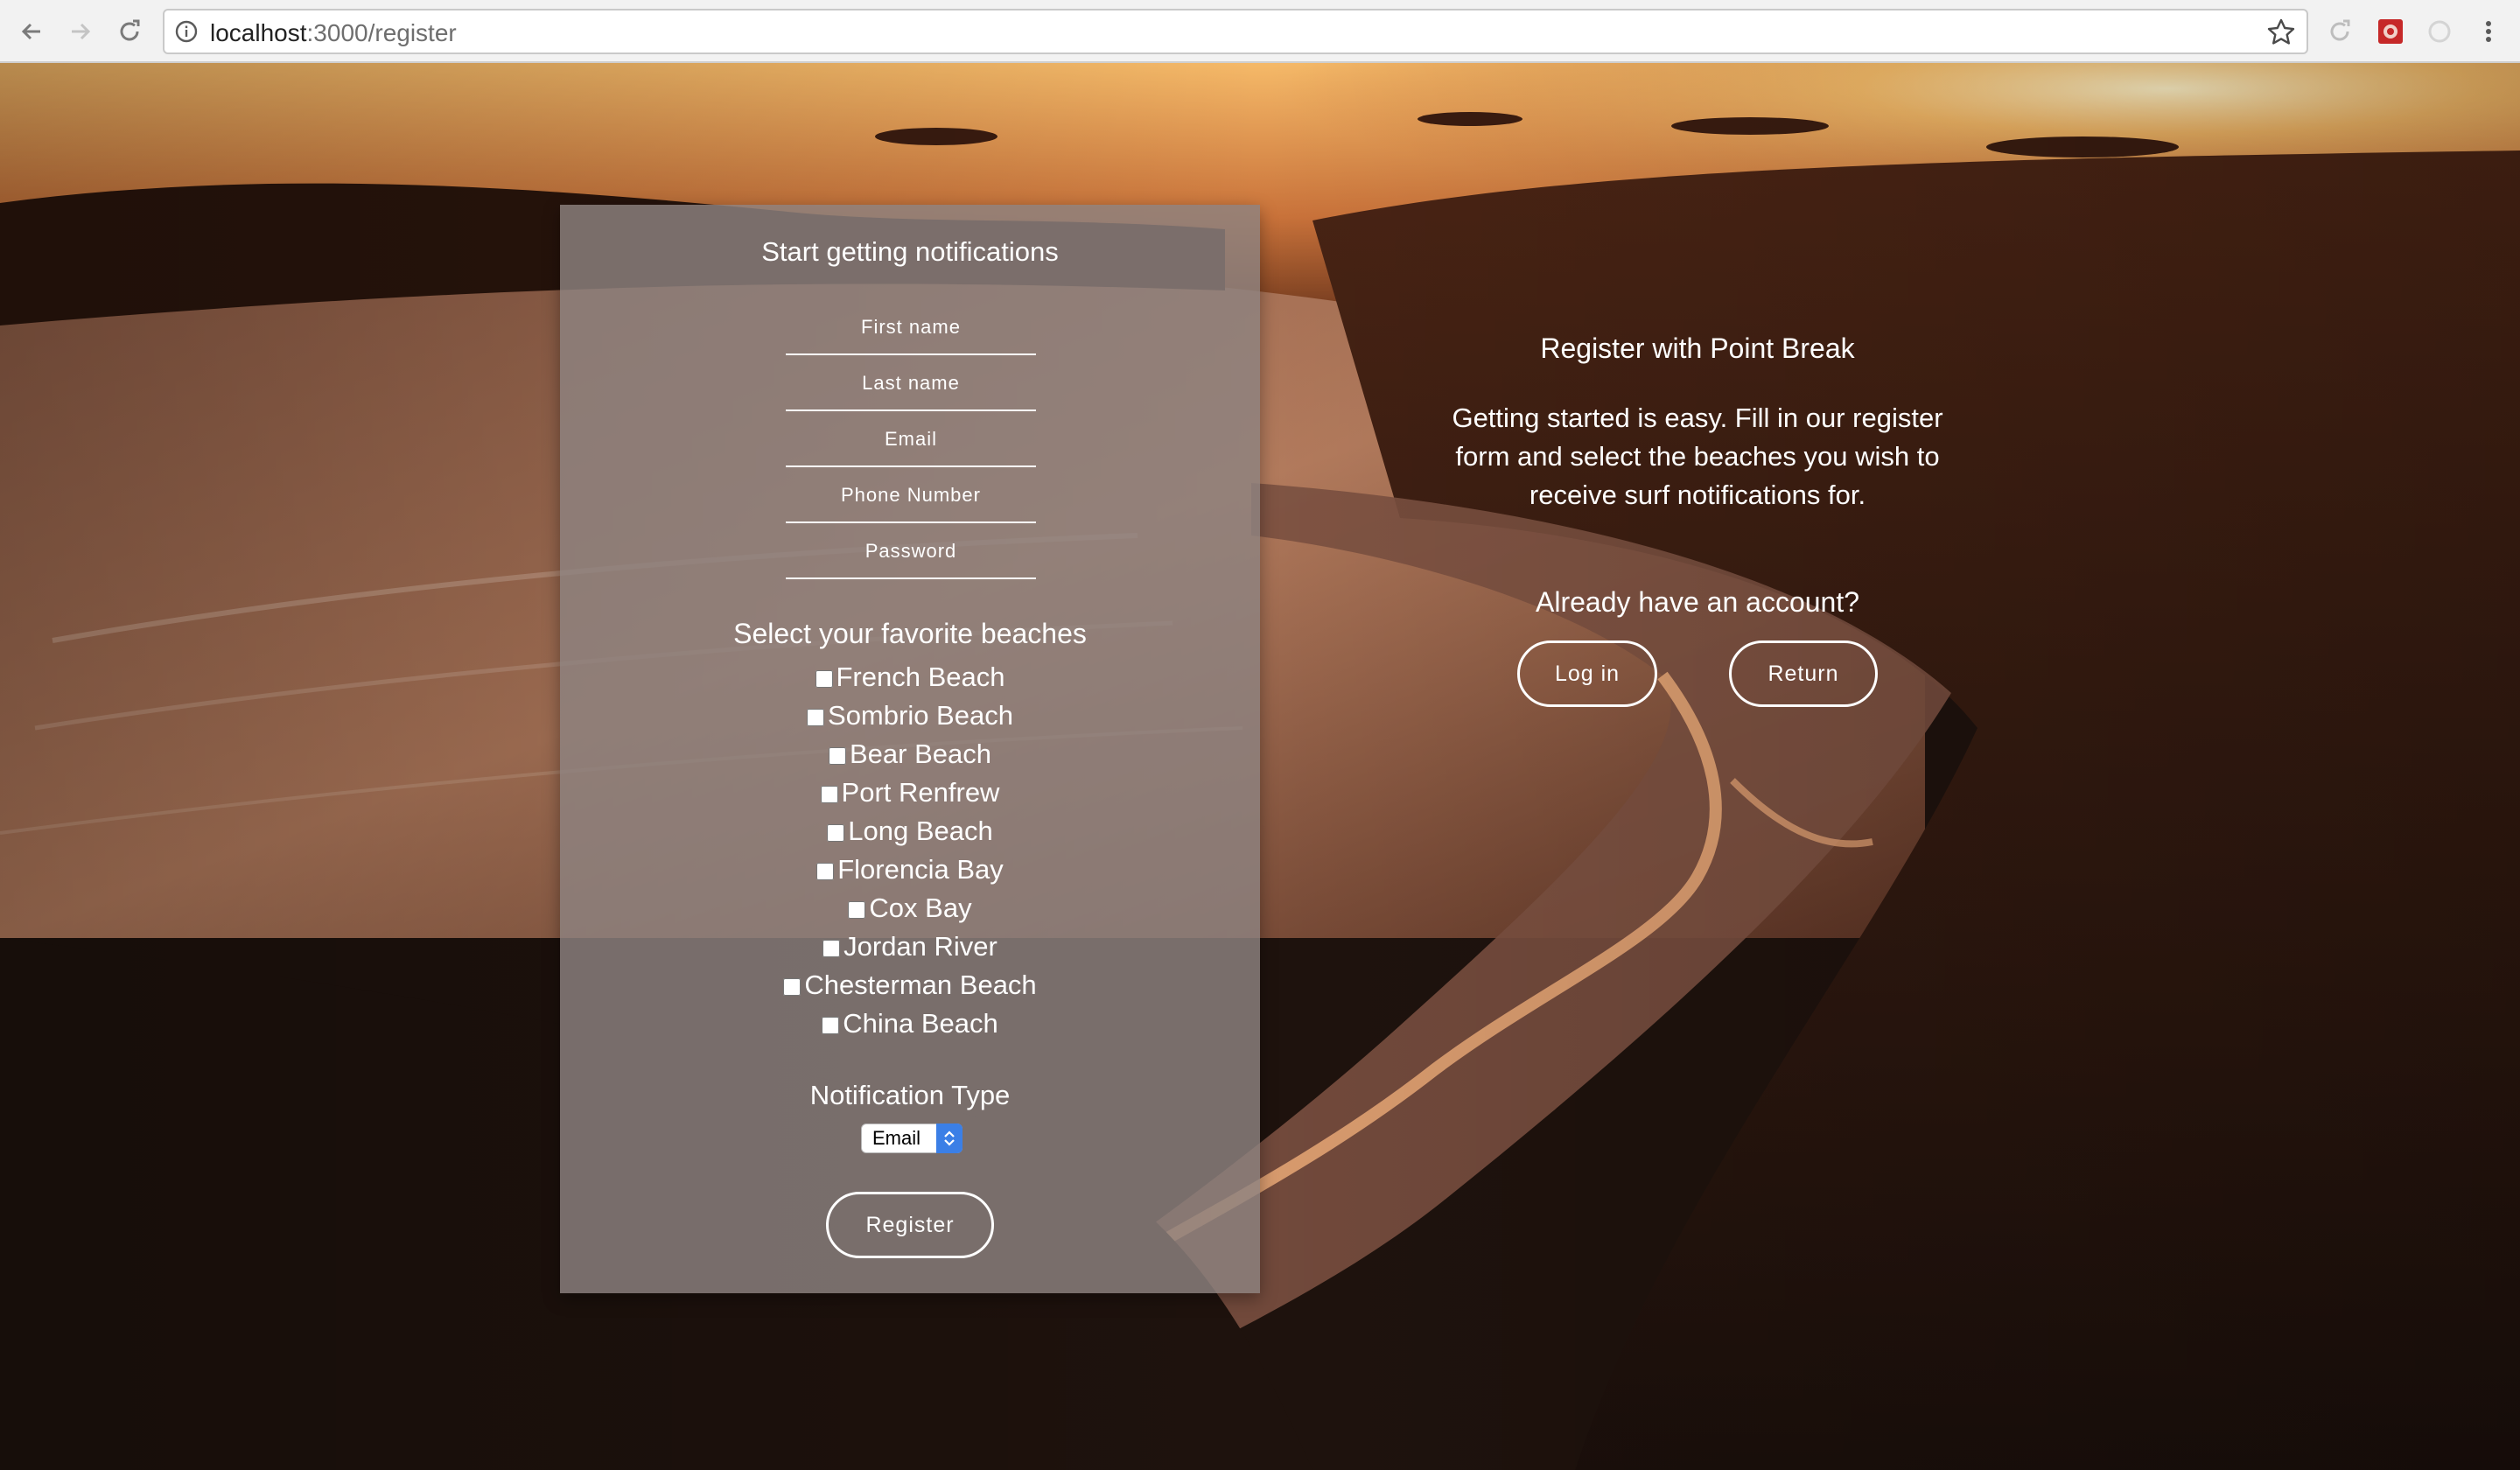  I want to click on url-path: :3000/register, so click(381, 32).